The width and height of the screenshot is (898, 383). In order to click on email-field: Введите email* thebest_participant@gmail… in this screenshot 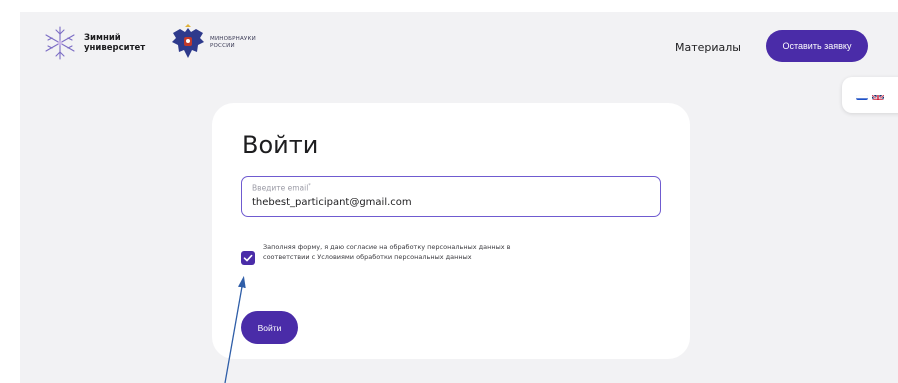, I will do `click(451, 196)`.